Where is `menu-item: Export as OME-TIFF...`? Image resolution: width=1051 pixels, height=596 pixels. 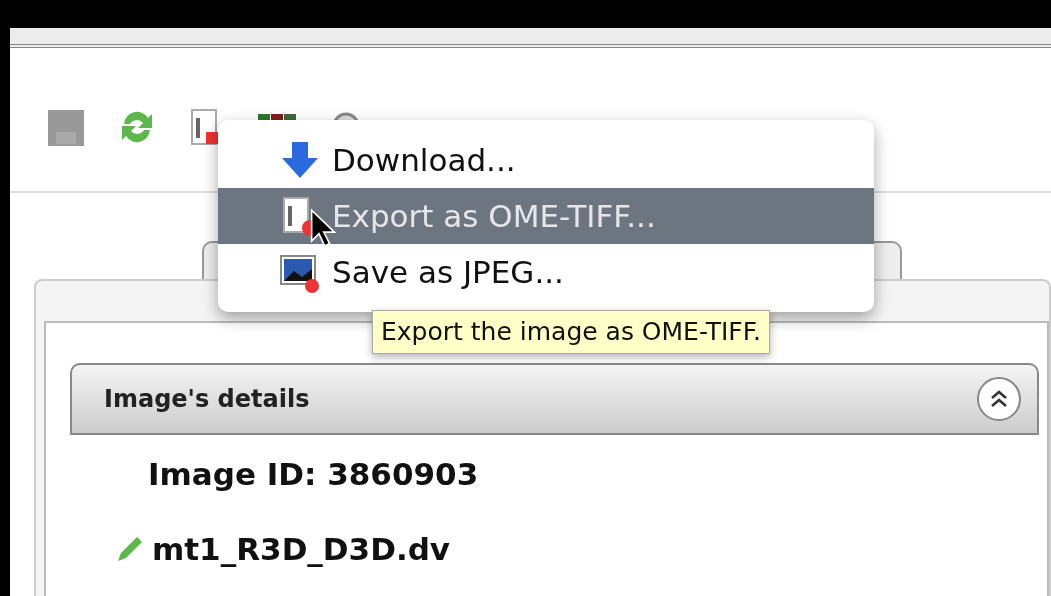
menu-item: Export as OME-TIFF... is located at coordinates (546, 216).